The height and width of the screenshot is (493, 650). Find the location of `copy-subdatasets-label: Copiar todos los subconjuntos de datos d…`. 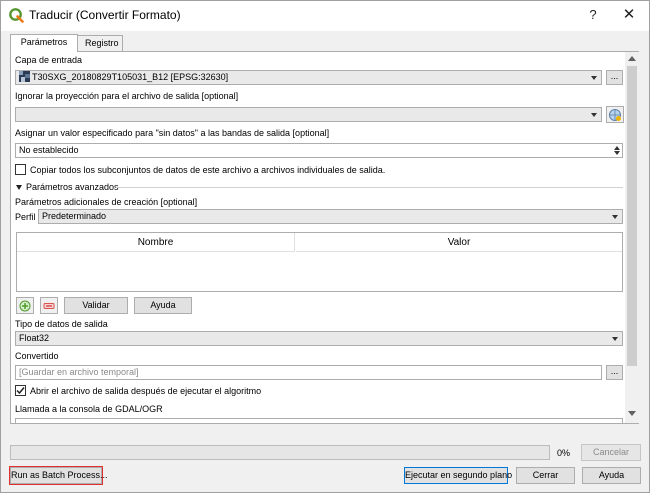

copy-subdatasets-label: Copiar todos los subconjuntos de datos d… is located at coordinates (208, 170).